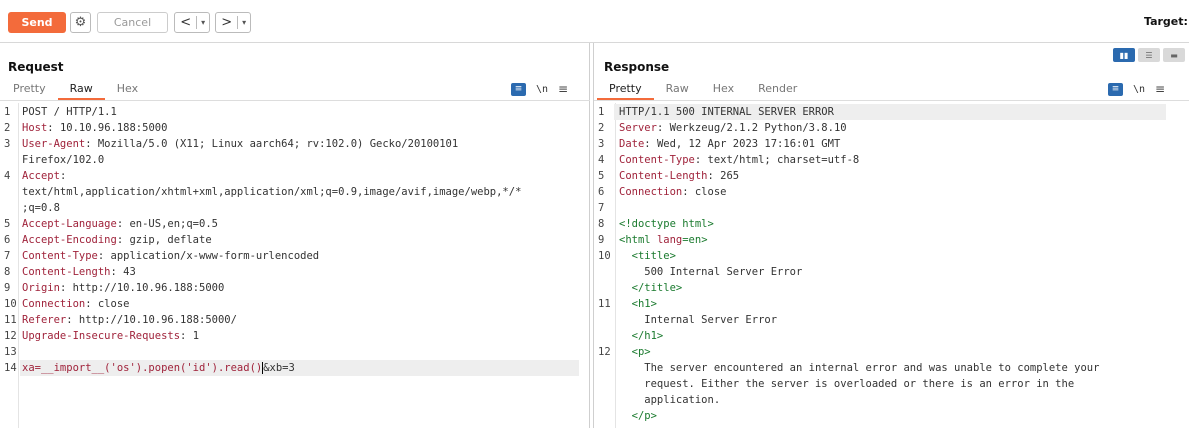  What do you see at coordinates (1166, 21) in the screenshot?
I see `target-label: Target: h` at bounding box center [1166, 21].